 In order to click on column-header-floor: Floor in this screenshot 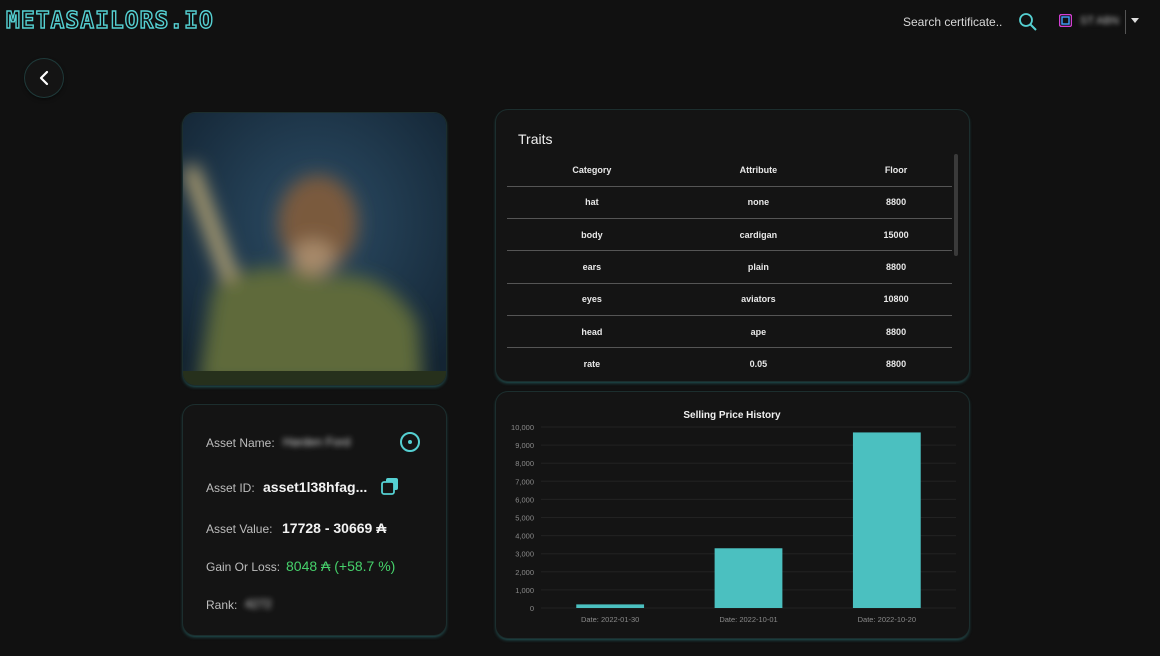, I will do `click(896, 170)`.